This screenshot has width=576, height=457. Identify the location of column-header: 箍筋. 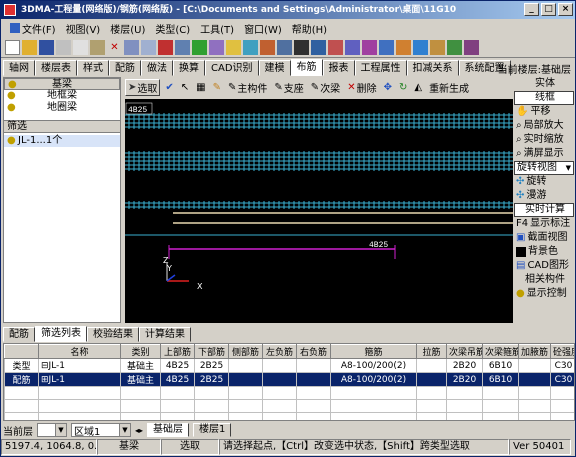
(373, 351).